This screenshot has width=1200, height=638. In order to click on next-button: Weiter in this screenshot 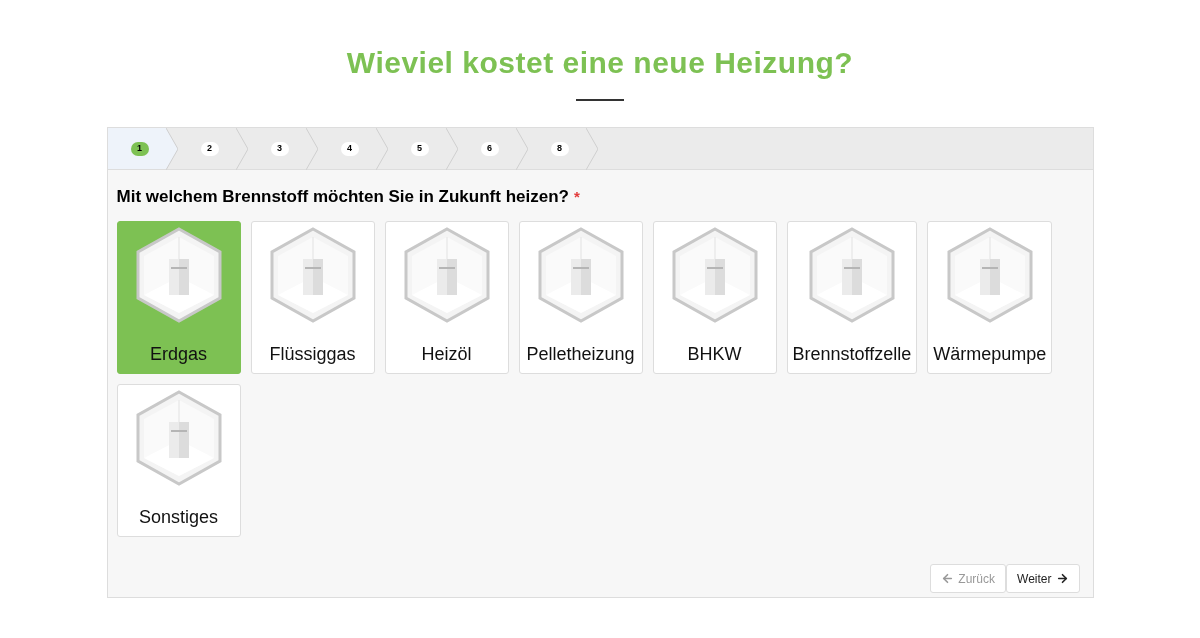, I will do `click(1043, 578)`.